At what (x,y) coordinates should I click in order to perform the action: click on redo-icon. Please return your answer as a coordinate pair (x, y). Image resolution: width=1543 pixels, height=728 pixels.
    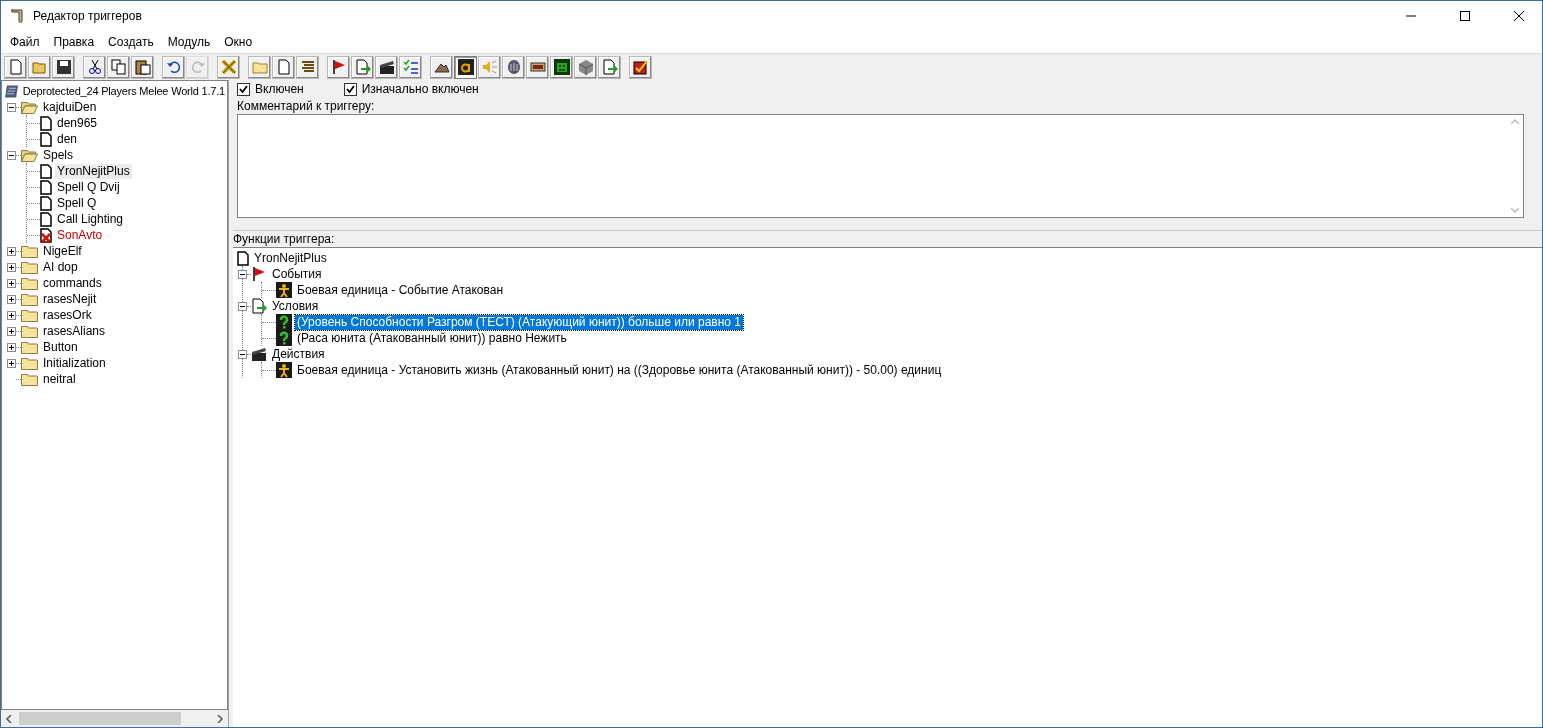
    Looking at the image, I should click on (197, 67).